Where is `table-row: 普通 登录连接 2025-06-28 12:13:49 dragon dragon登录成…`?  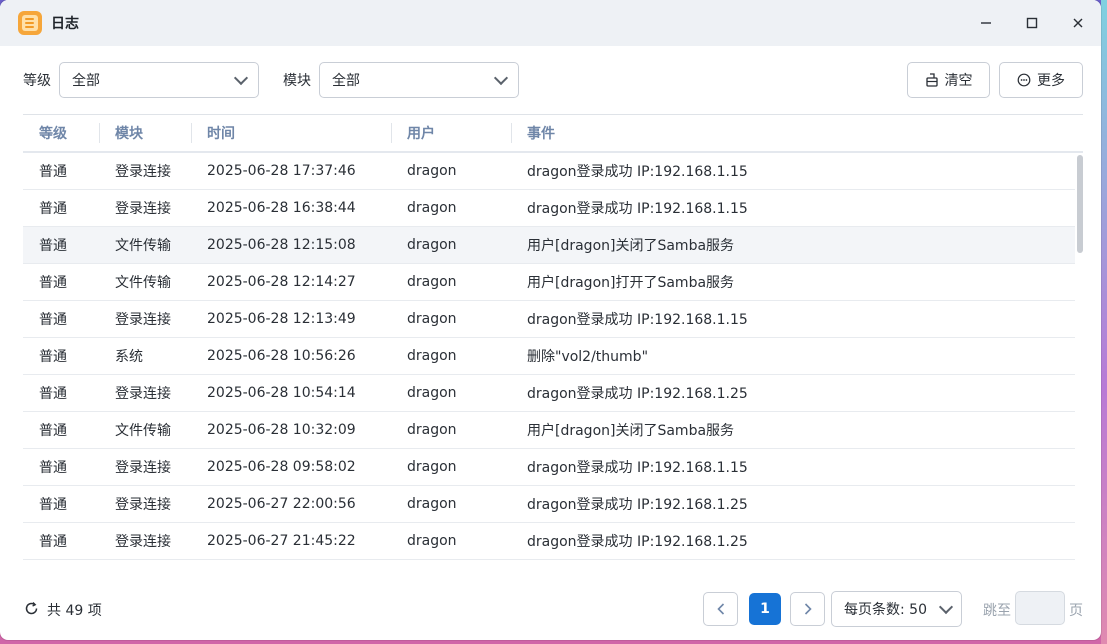 table-row: 普通 登录连接 2025-06-28 12:13:49 dragon dragon登录成… is located at coordinates (549, 319).